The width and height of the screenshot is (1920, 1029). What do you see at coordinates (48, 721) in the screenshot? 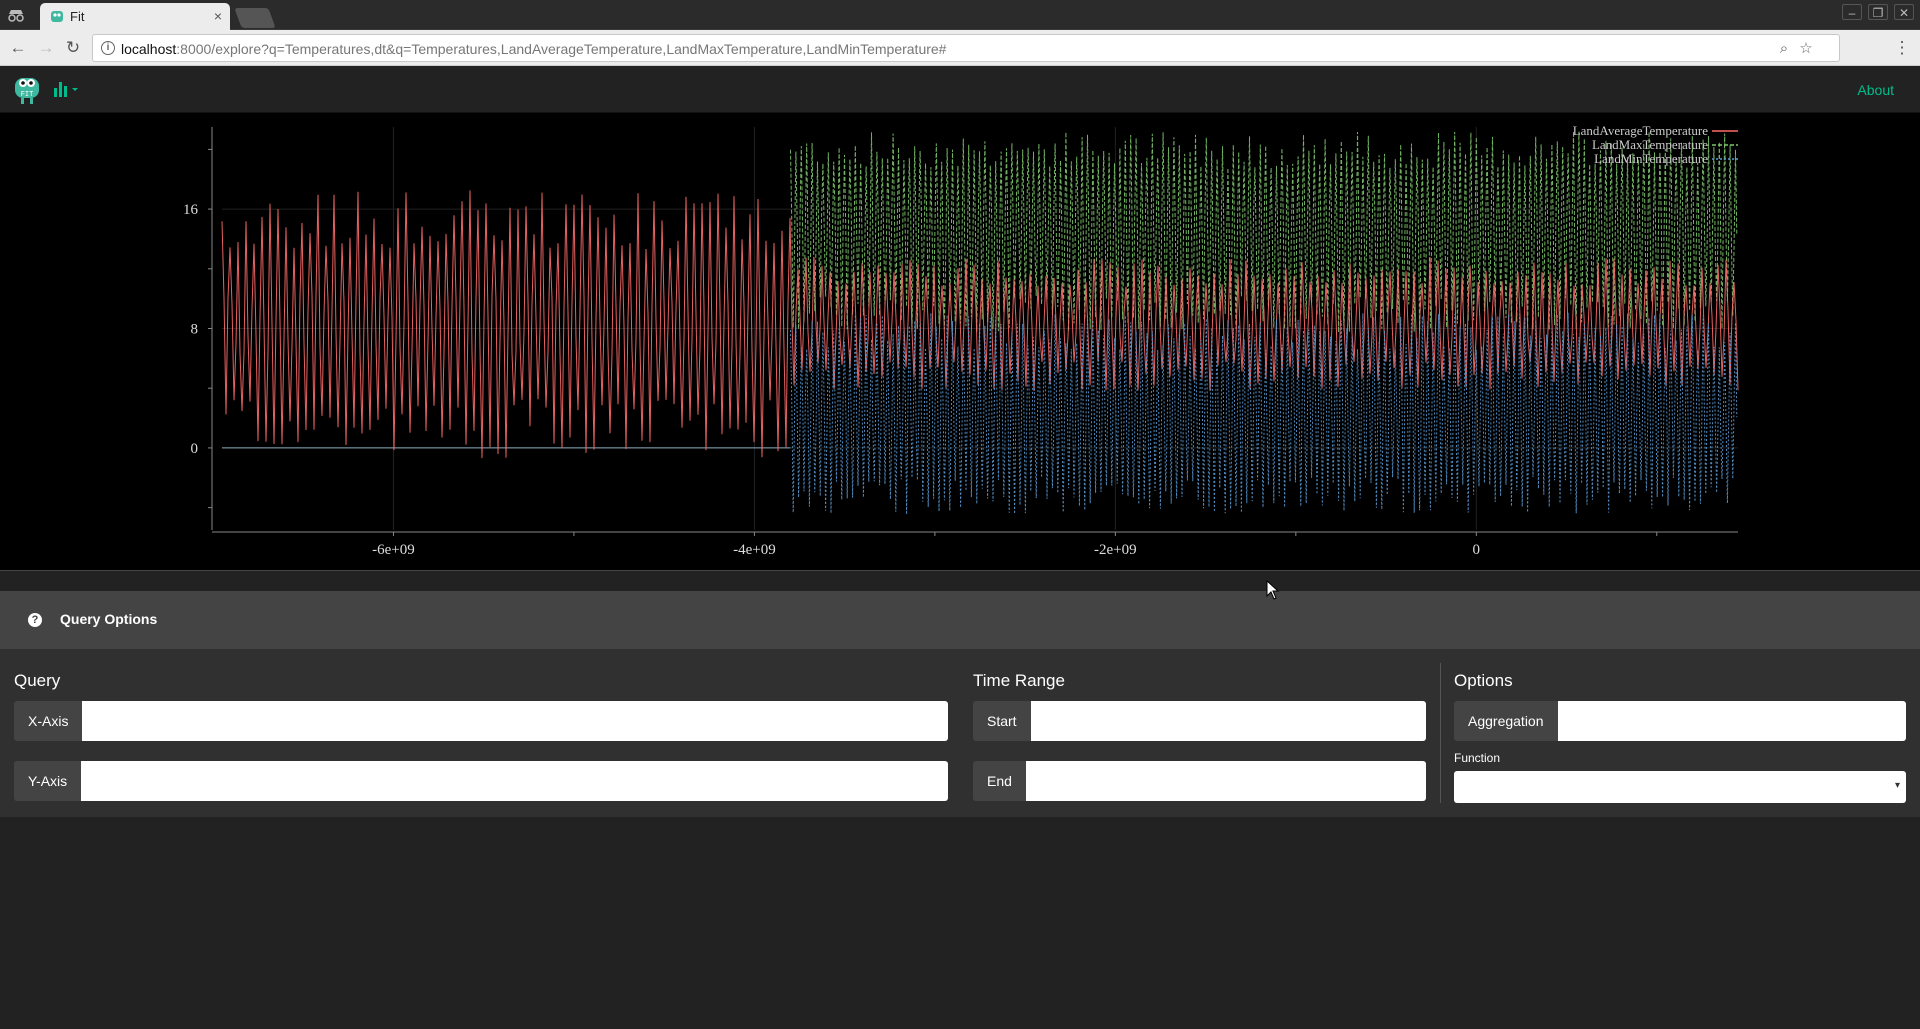
I see `x-axis-label: X-Axis` at bounding box center [48, 721].